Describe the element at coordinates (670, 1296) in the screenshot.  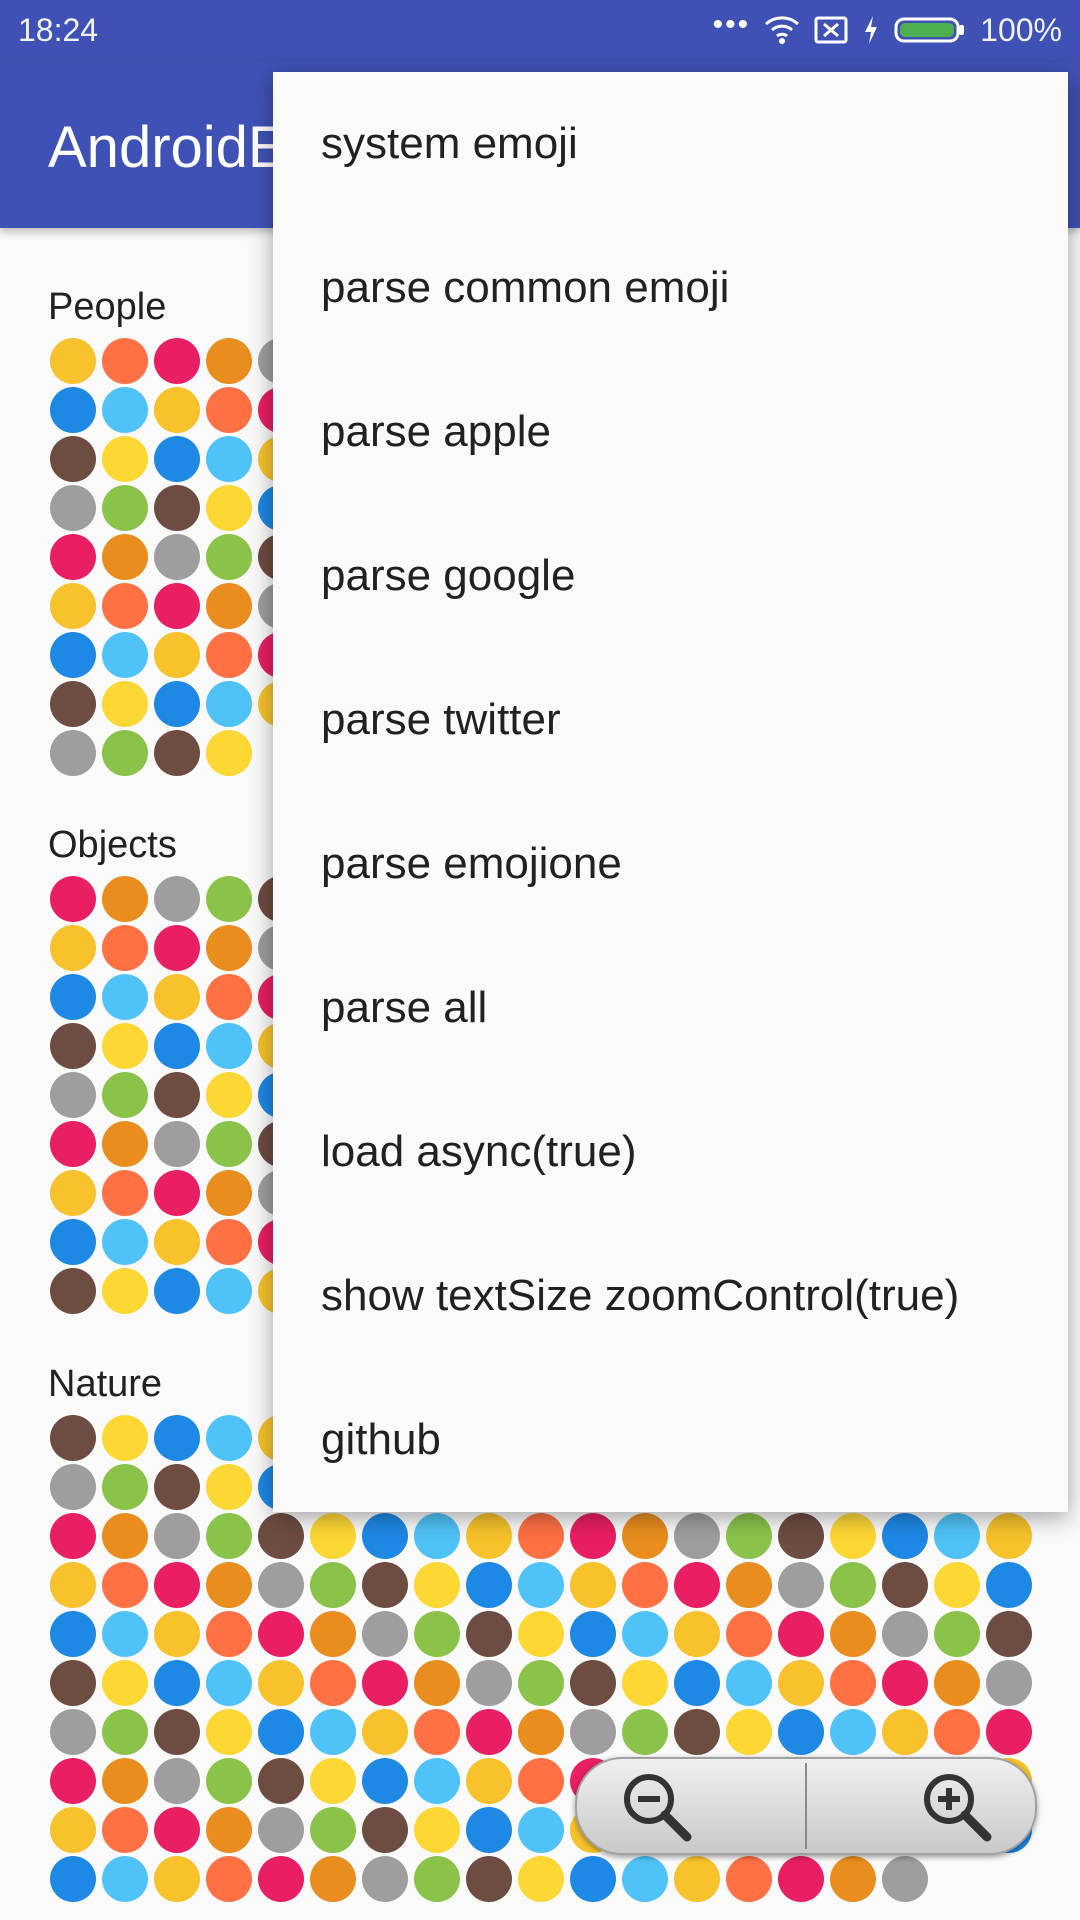
I see `menu-item-show-zoom-control: show textSize zoomControl(true)` at that location.